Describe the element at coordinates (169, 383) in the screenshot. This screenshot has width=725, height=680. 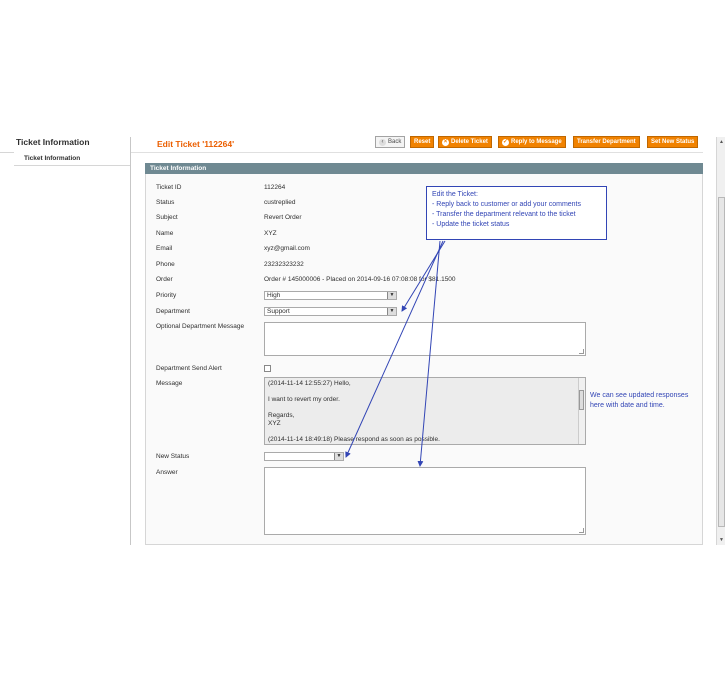
I see `message-label: Message` at that location.